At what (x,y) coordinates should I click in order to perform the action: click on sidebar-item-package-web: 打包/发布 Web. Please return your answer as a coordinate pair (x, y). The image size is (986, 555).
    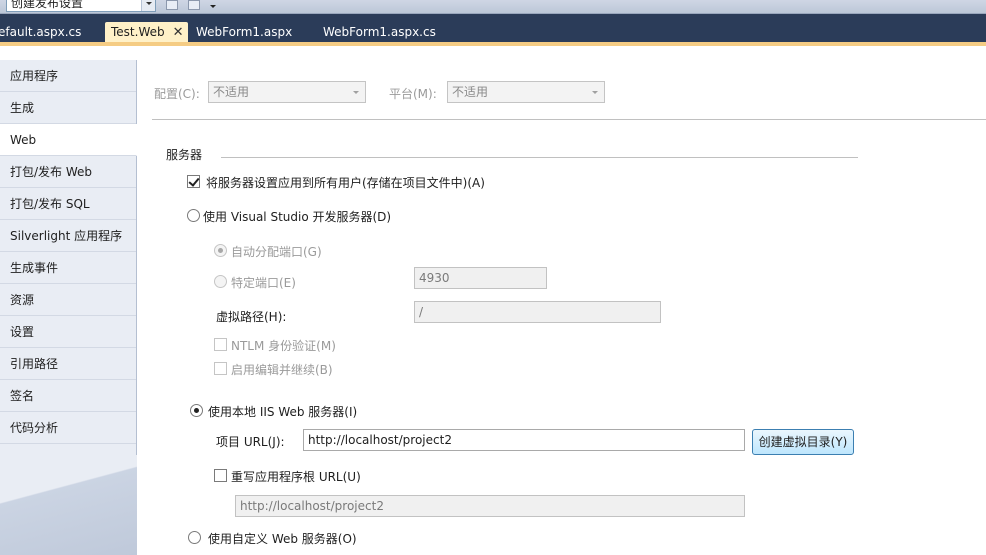
    Looking at the image, I should click on (68, 172).